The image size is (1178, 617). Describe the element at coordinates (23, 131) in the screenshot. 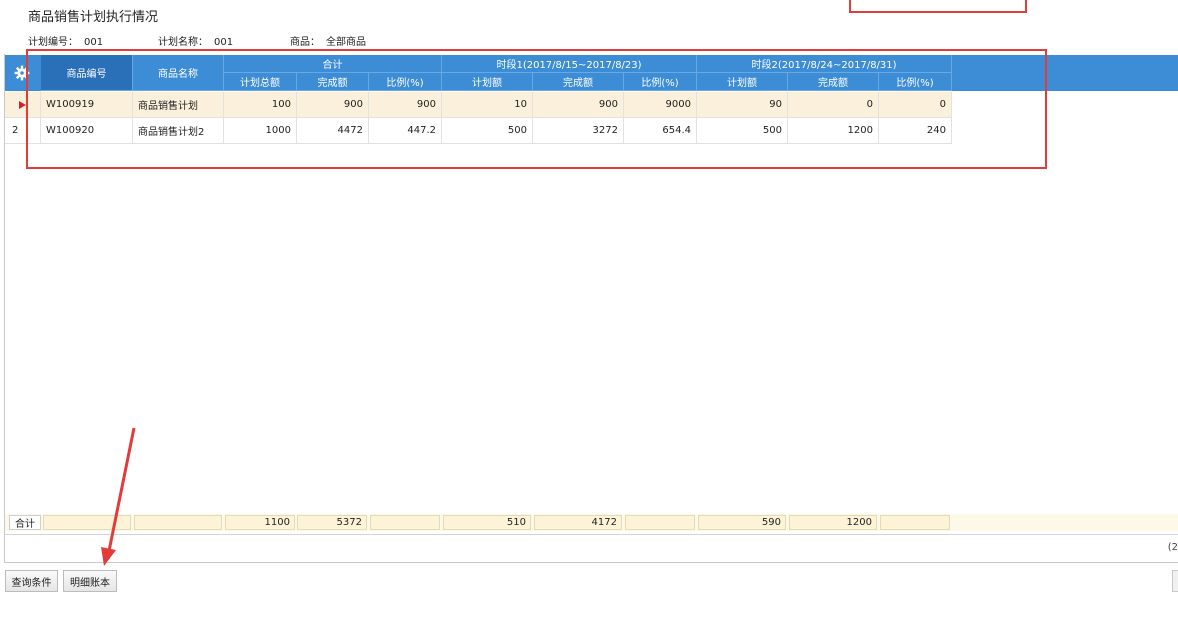

I see `row-index: 2` at that location.